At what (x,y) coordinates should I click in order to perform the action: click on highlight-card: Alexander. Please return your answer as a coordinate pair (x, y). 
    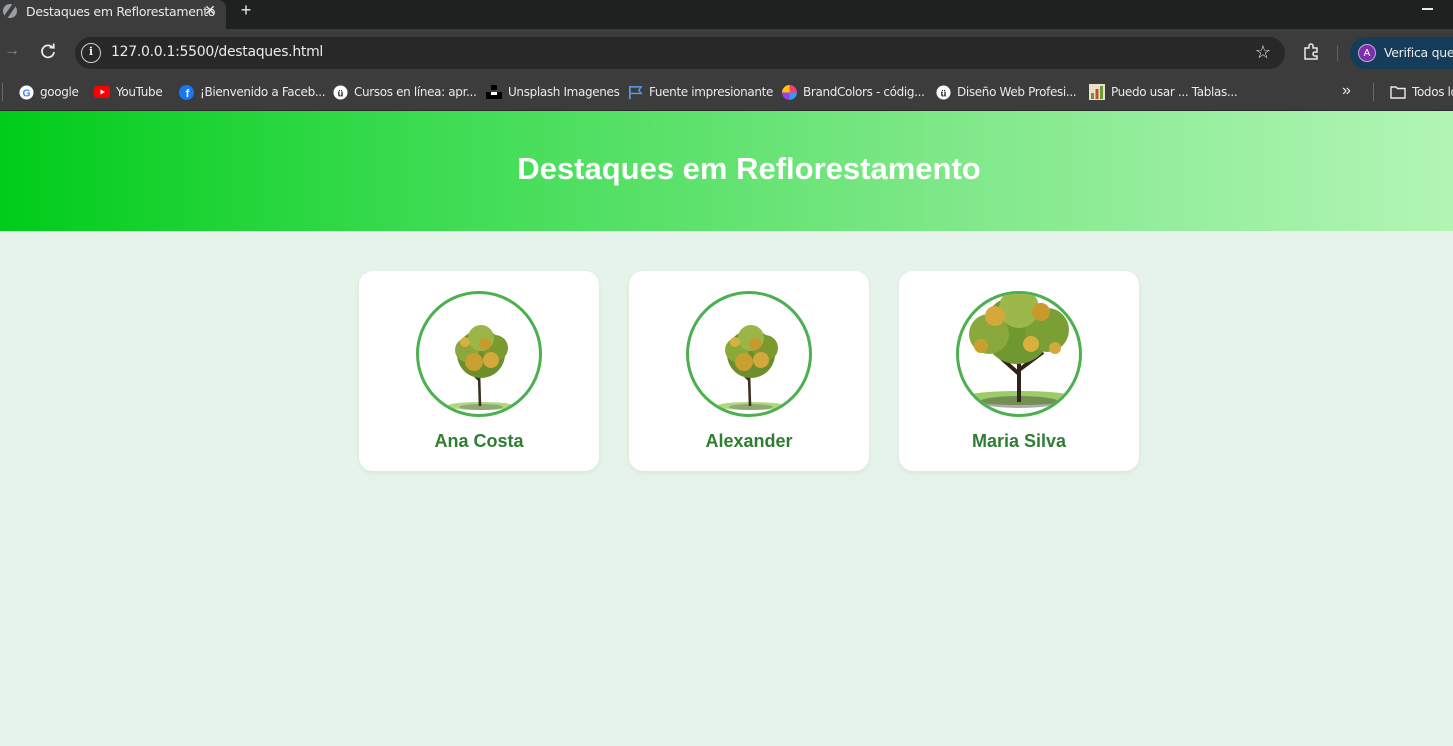
    Looking at the image, I should click on (749, 371).